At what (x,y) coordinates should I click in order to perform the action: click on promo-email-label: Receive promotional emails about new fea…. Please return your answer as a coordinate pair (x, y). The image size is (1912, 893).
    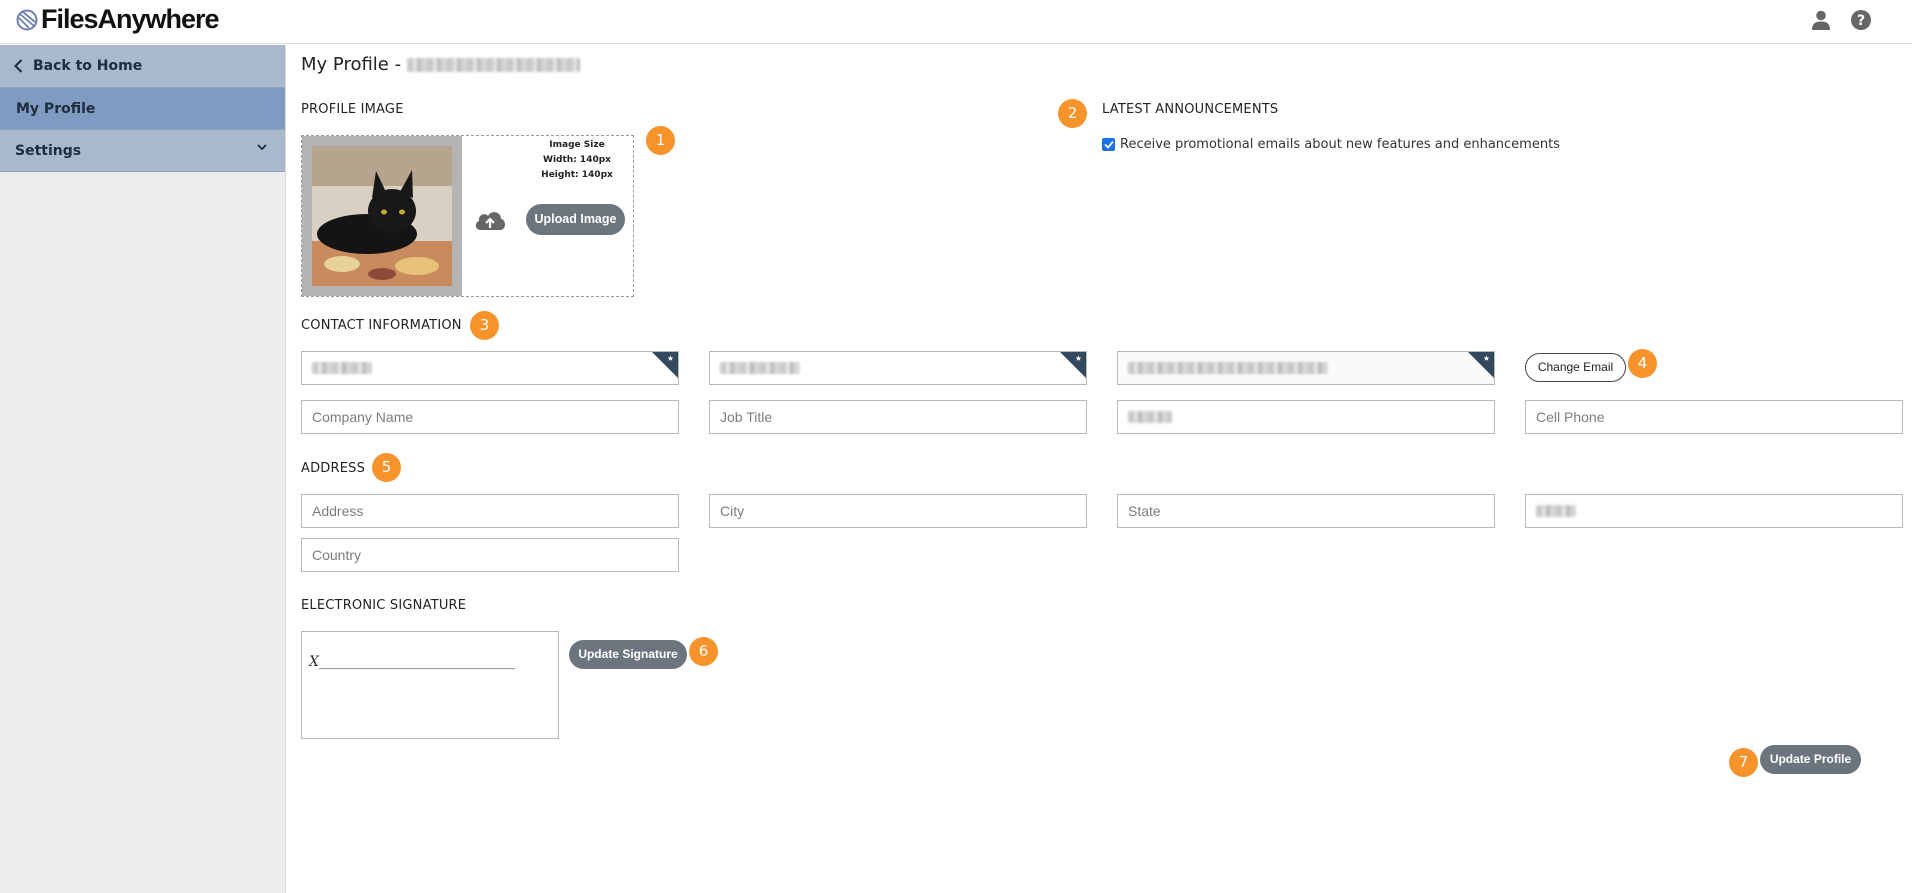
    Looking at the image, I should click on (1340, 144).